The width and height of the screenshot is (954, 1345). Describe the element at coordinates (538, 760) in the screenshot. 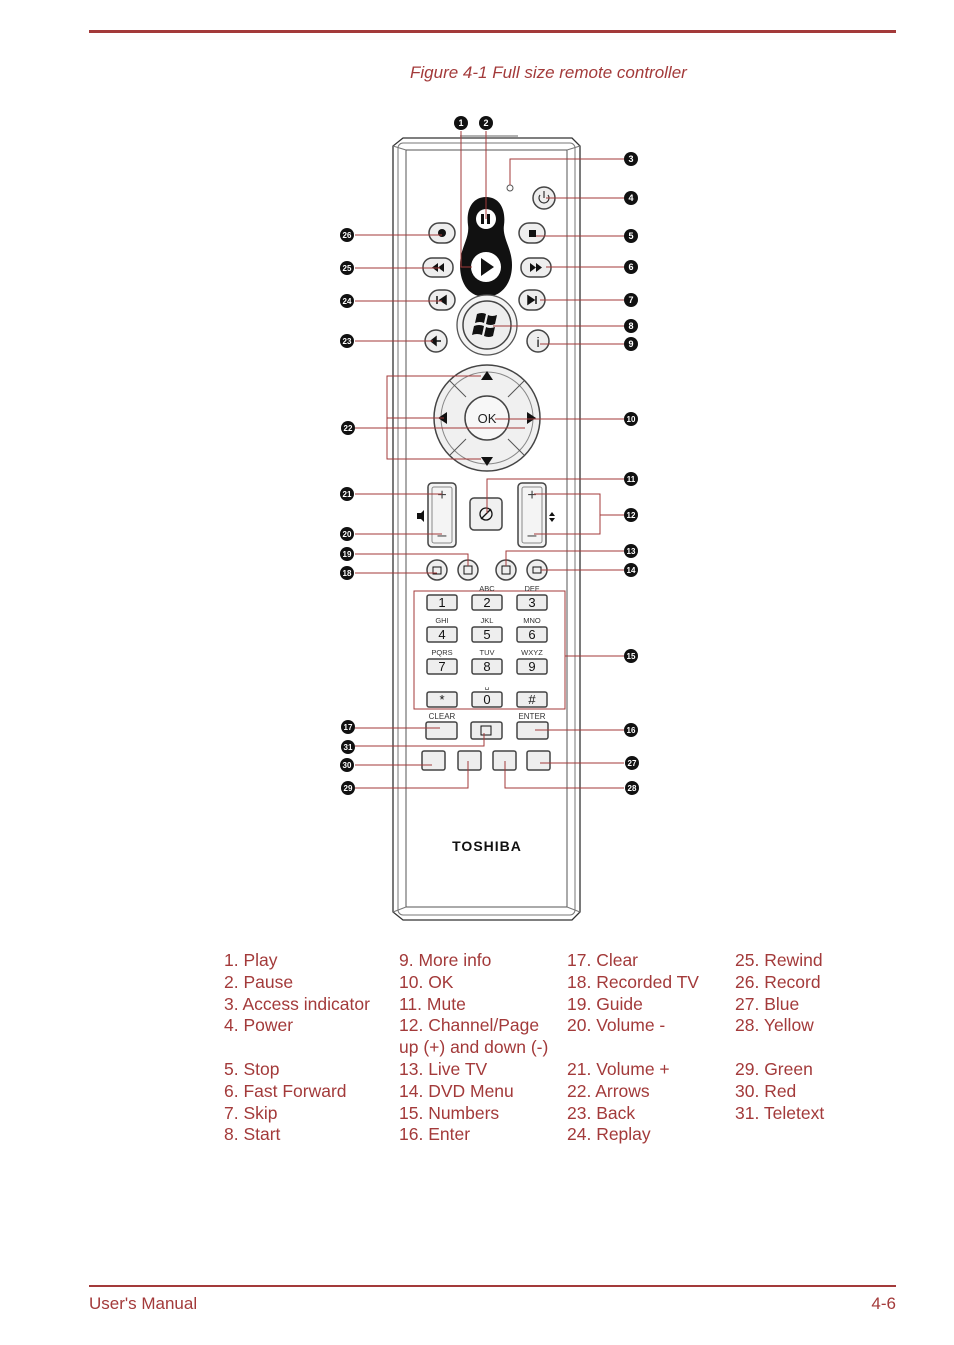

I see `blue-button` at that location.